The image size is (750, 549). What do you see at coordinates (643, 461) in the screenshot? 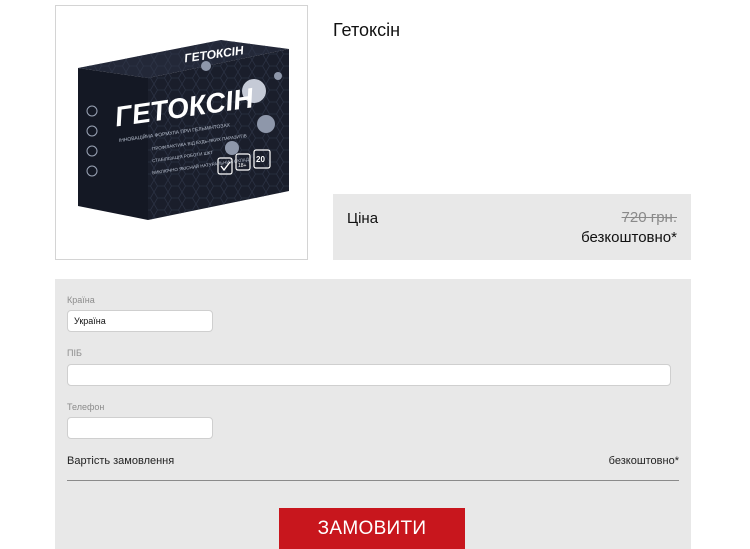
I see `order-total-value: безкоштовно*` at bounding box center [643, 461].